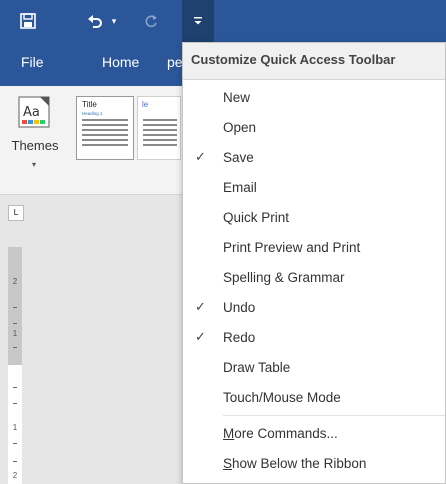  What do you see at coordinates (89, 104) in the screenshot?
I see `style-set-title: Title` at bounding box center [89, 104].